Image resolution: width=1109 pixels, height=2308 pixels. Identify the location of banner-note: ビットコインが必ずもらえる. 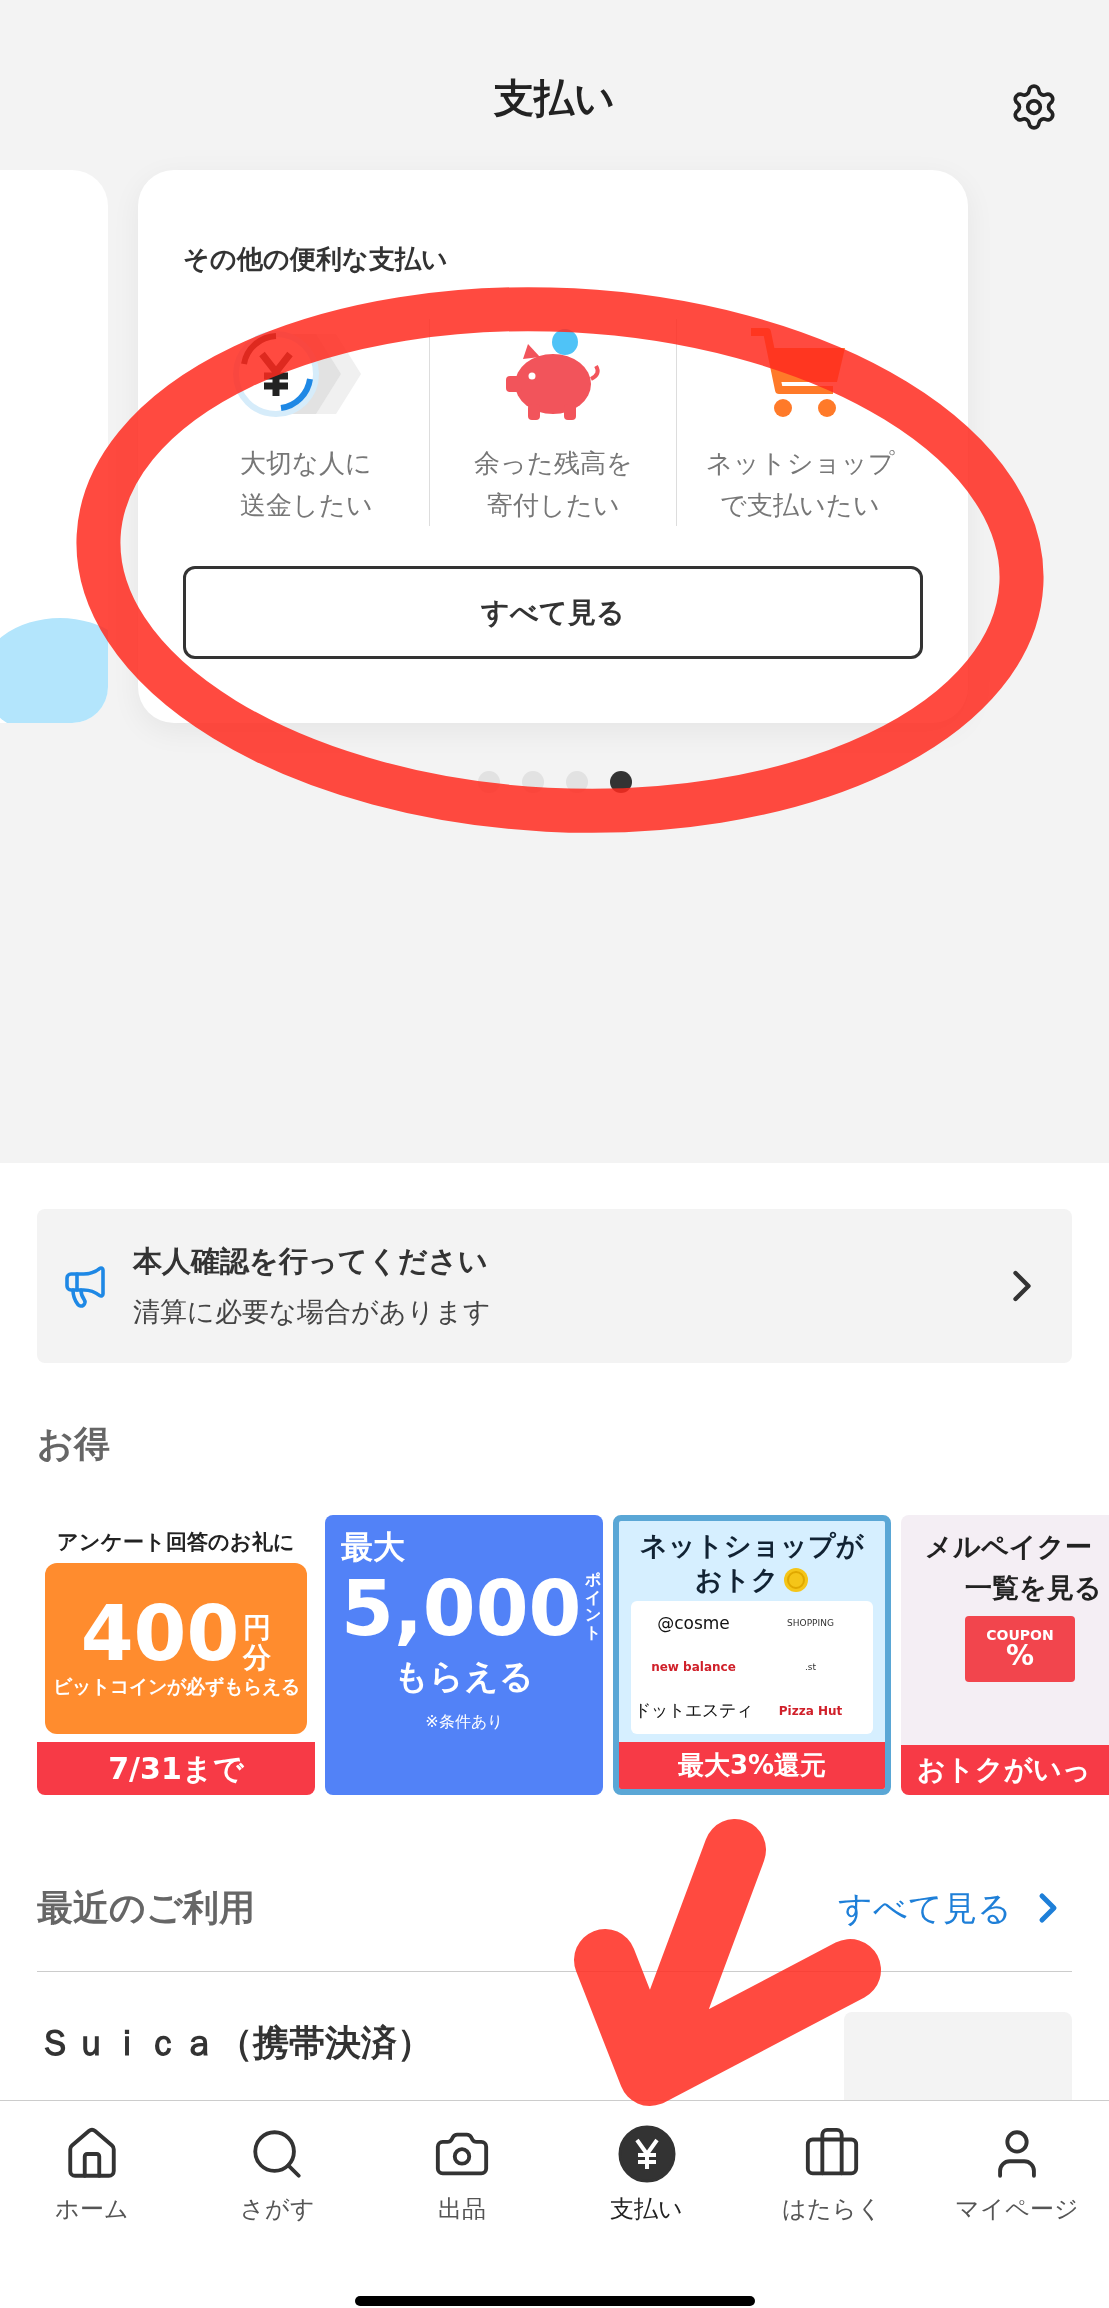
(176, 1686).